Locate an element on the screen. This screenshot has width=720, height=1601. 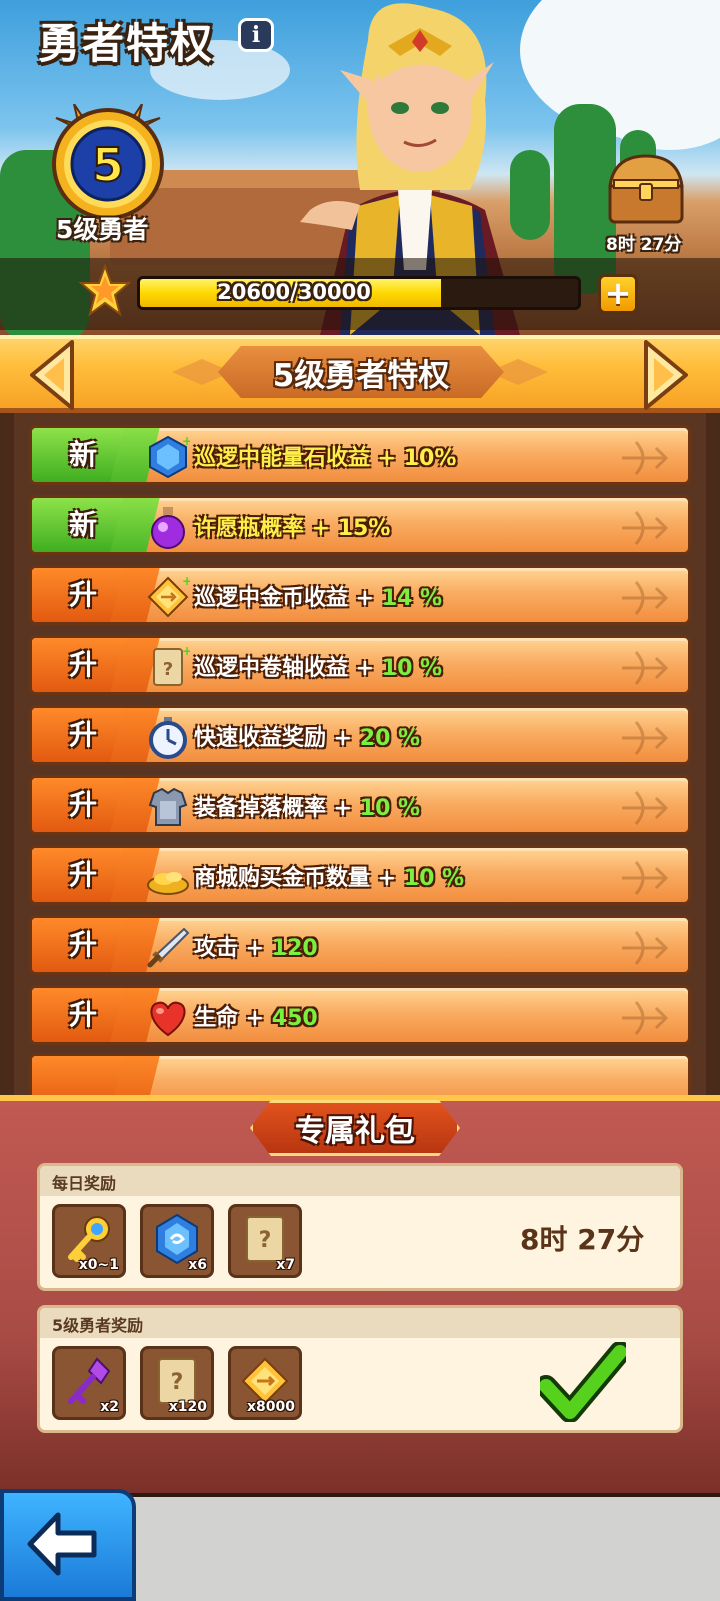
privilege-text: 攻击 + 120 is located at coordinates (256, 946).